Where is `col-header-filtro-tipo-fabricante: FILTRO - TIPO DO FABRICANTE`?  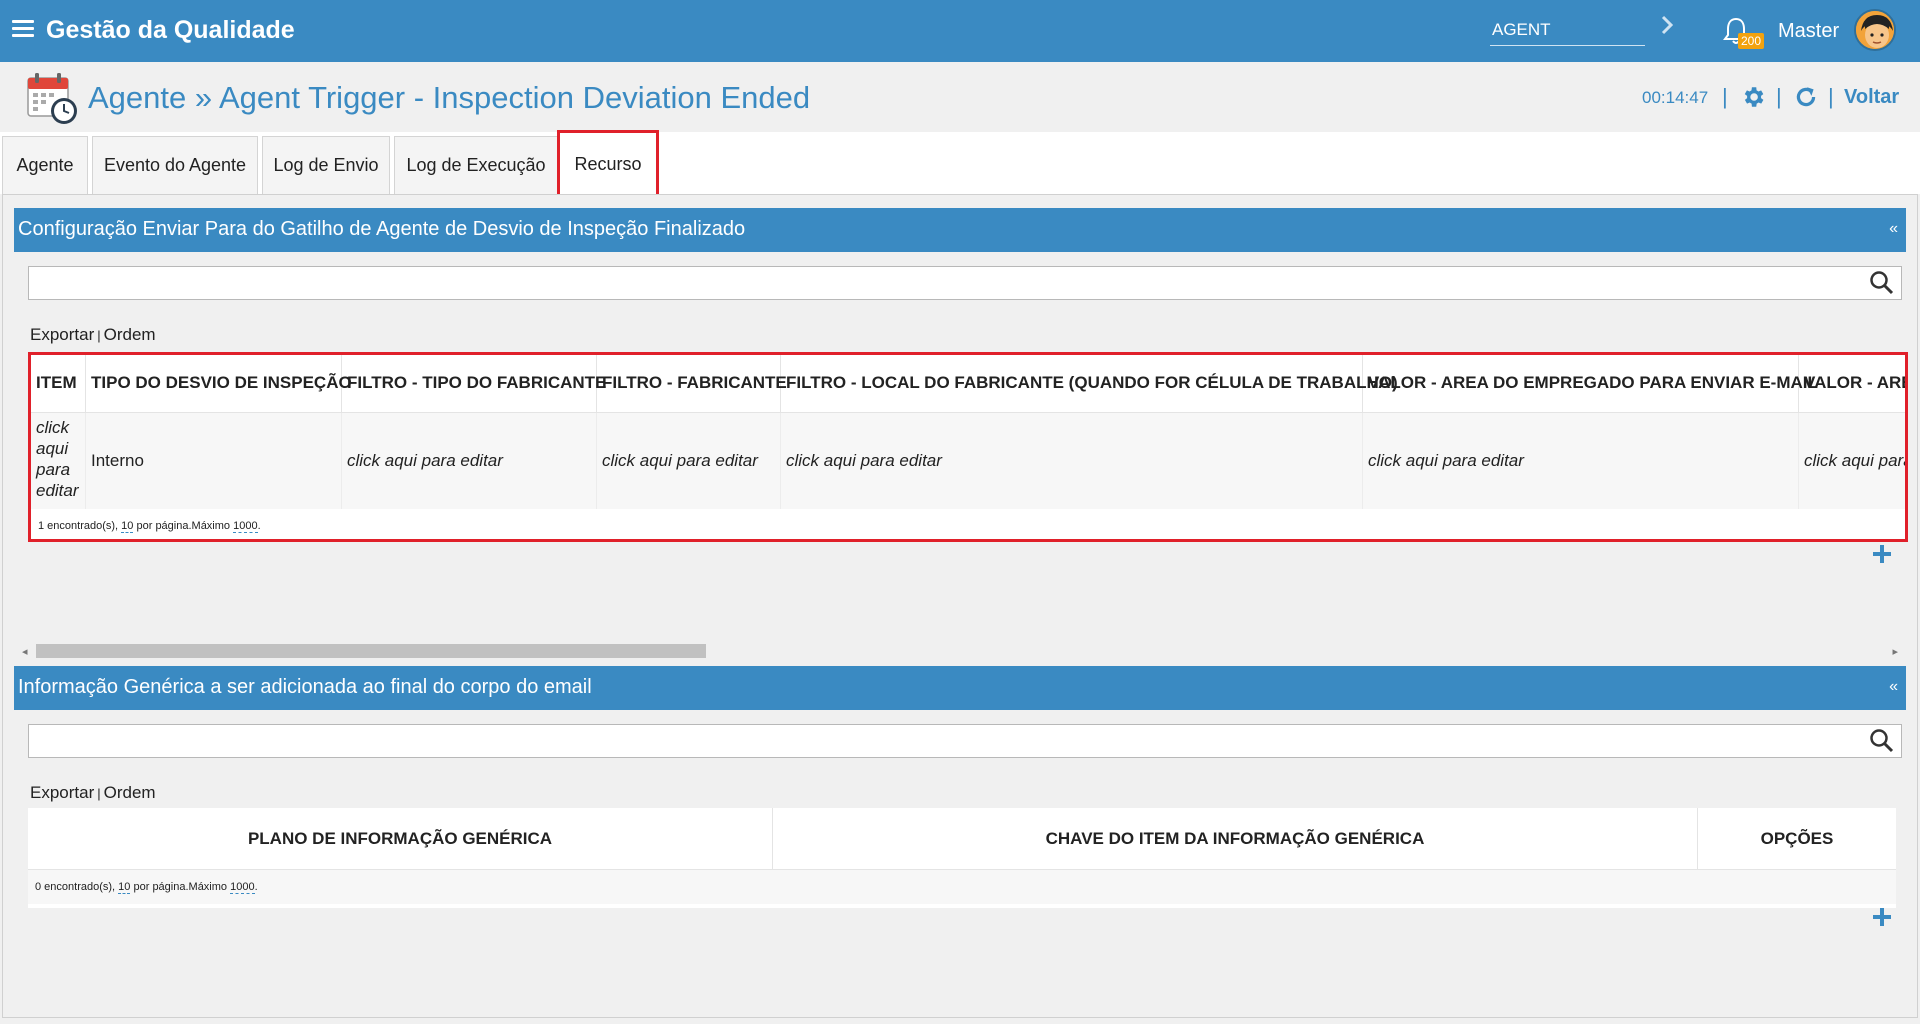
col-header-filtro-tipo-fabricante: FILTRO - TIPO DO FABRICANTE is located at coordinates (474, 384).